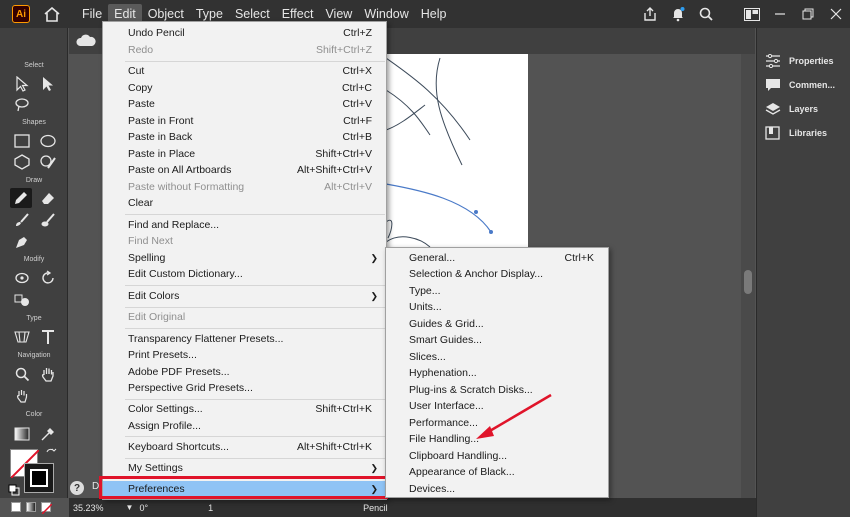 The height and width of the screenshot is (517, 850). Describe the element at coordinates (375, 507) in the screenshot. I see `current-tool-label: Pencil` at that location.